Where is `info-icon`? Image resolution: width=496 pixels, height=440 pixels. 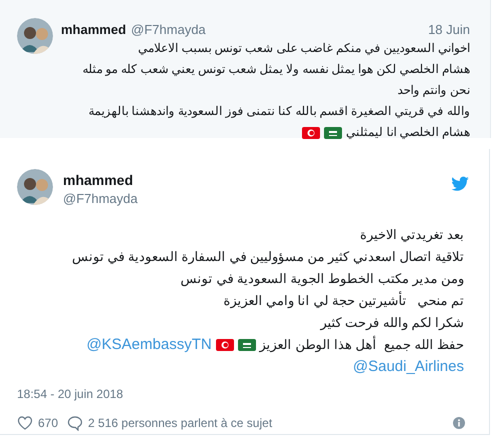 info-icon is located at coordinates (459, 423).